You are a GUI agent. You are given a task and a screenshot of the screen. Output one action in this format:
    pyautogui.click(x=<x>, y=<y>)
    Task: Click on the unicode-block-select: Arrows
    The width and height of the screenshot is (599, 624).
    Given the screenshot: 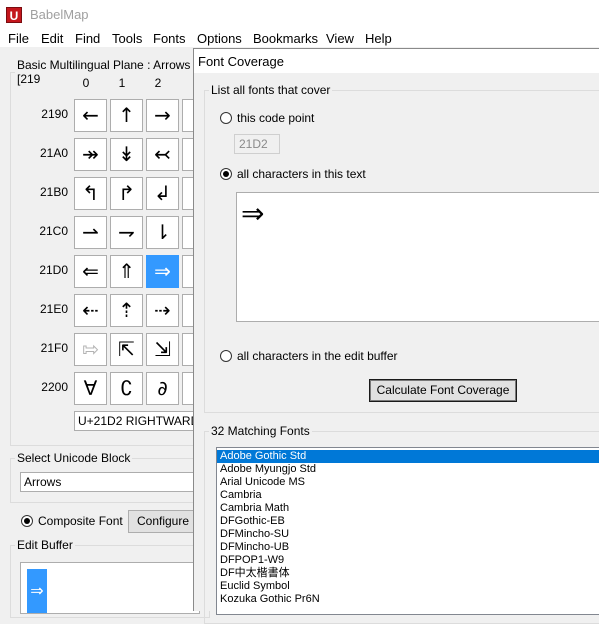 What is the action you would take?
    pyautogui.click(x=110, y=482)
    